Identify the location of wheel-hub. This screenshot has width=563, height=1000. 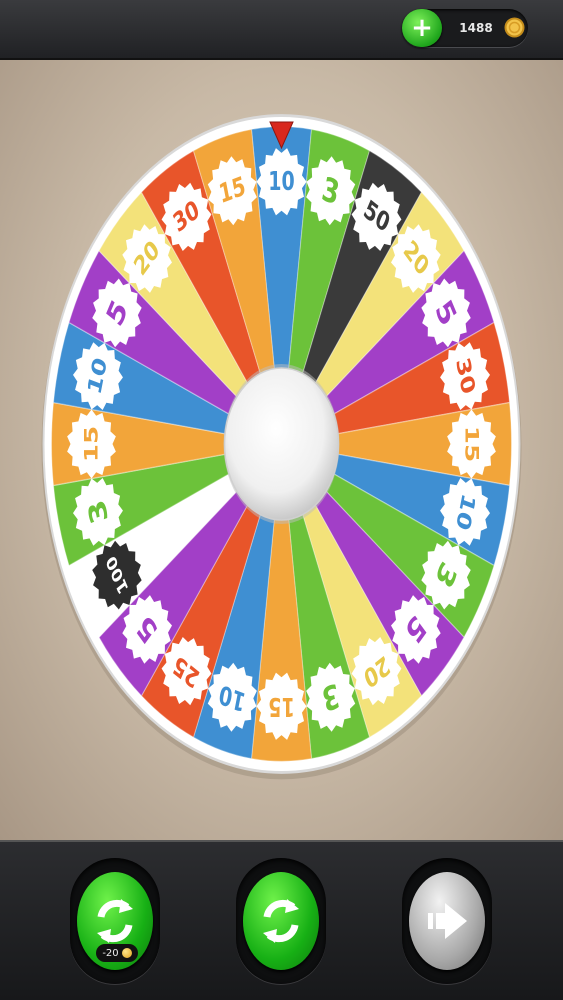
(281, 444).